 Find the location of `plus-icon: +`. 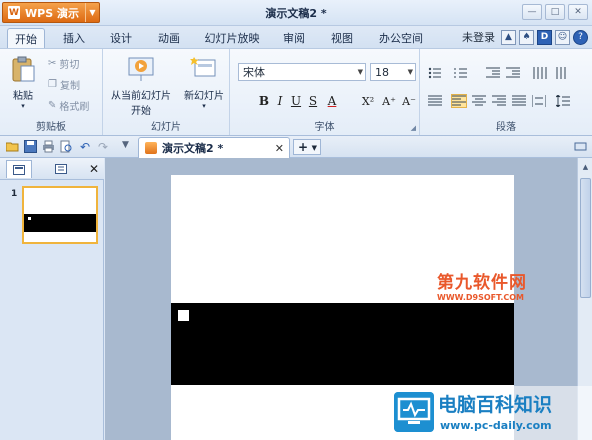

plus-icon: + is located at coordinates (303, 147).